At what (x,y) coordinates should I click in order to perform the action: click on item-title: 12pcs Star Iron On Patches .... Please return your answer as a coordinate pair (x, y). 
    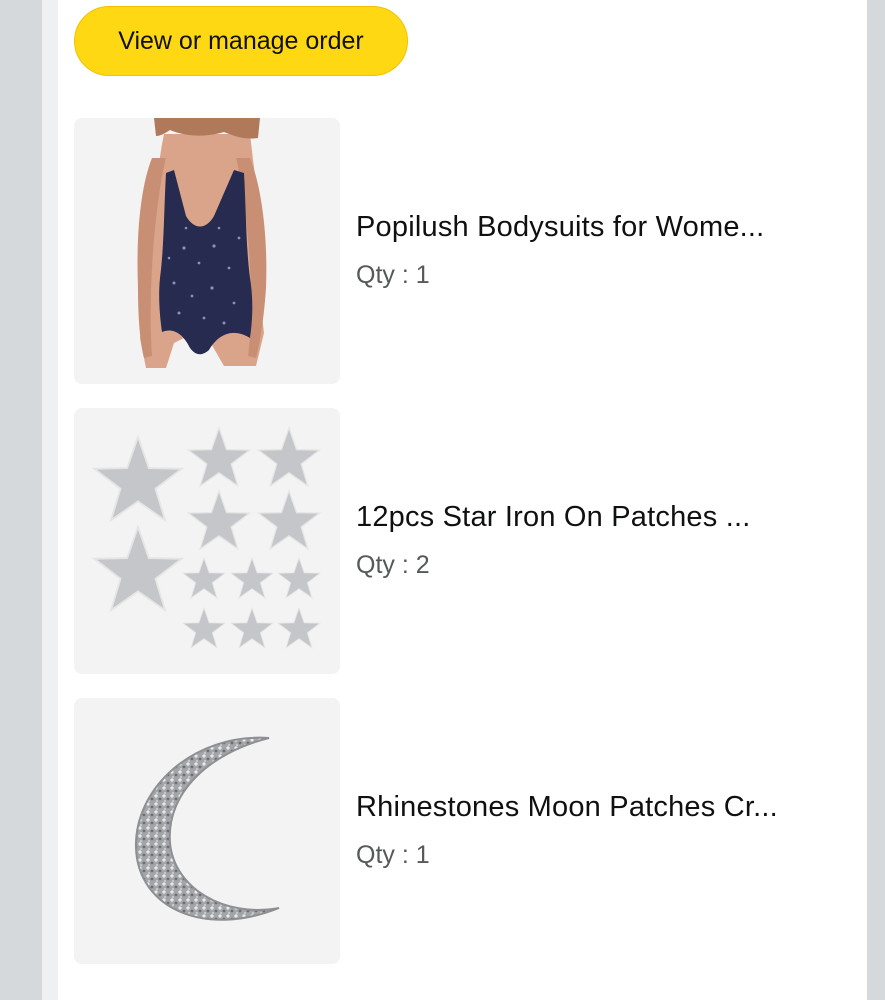
    Looking at the image, I should click on (553, 517).